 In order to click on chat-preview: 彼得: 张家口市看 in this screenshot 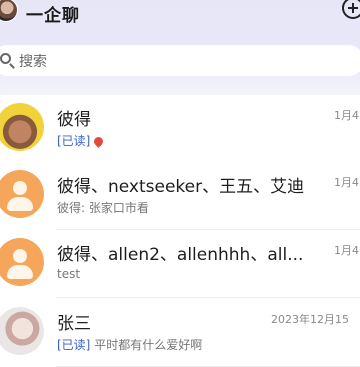, I will do `click(103, 207)`.